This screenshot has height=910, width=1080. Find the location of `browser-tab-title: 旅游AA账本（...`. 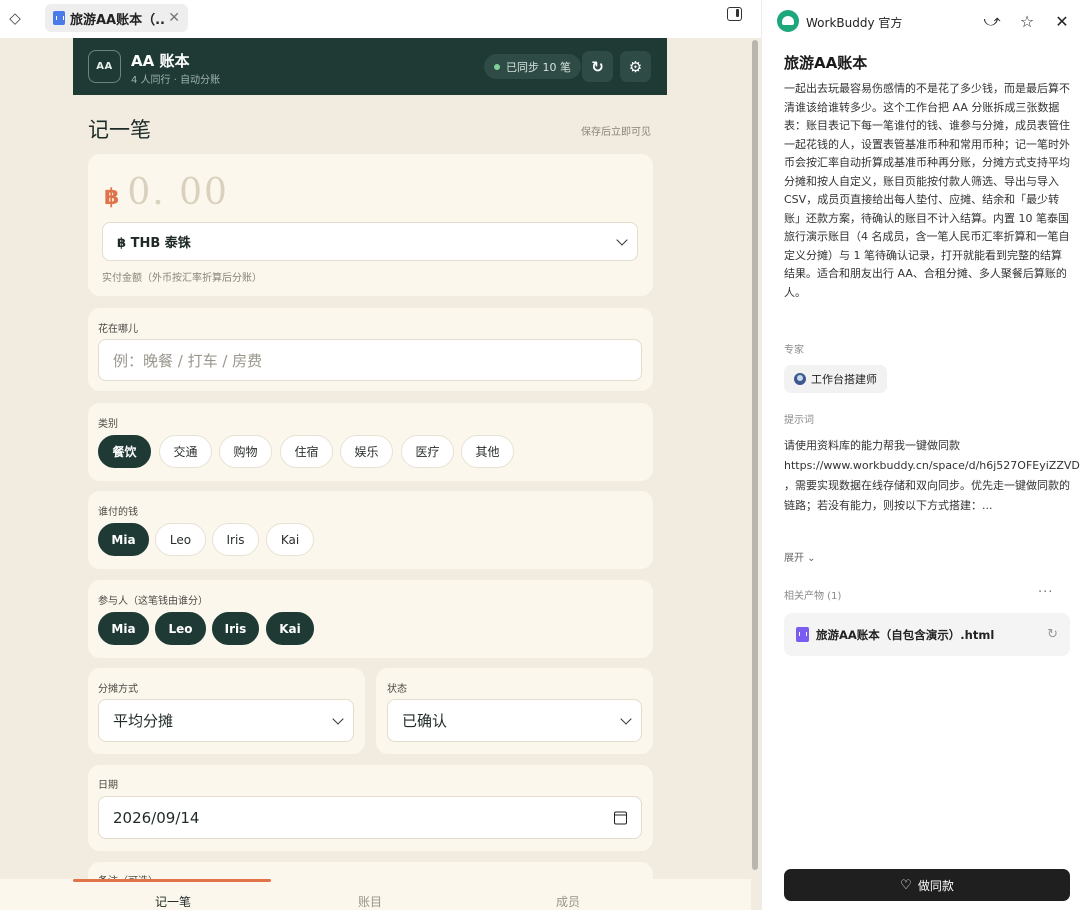

browser-tab-title: 旅游AA账本（... is located at coordinates (117, 20).